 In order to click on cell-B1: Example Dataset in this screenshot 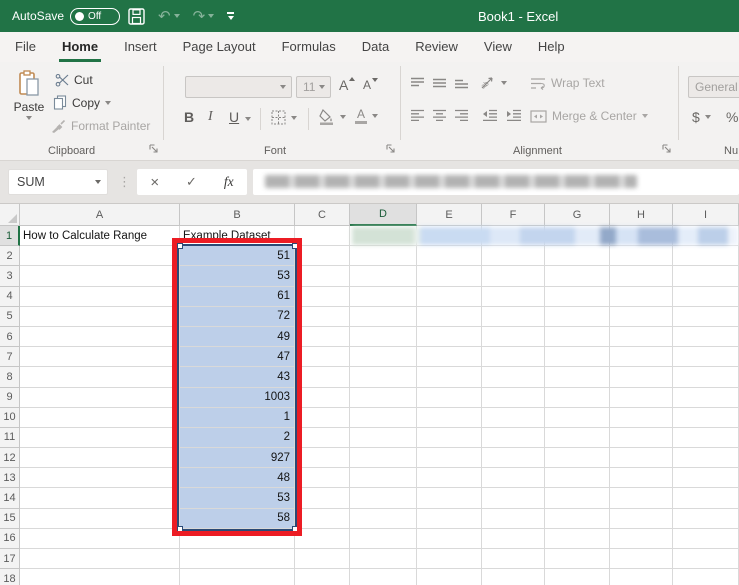, I will do `click(237, 236)`.